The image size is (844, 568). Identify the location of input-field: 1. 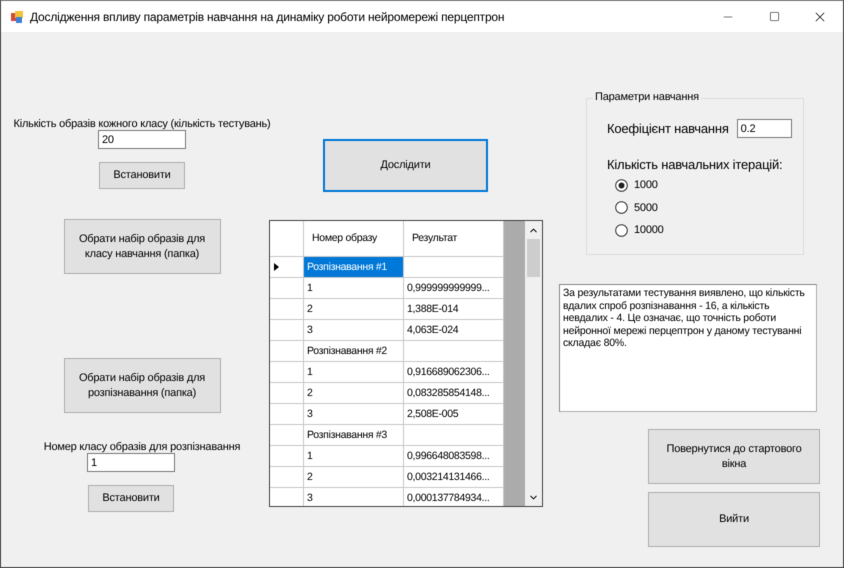
(131, 462).